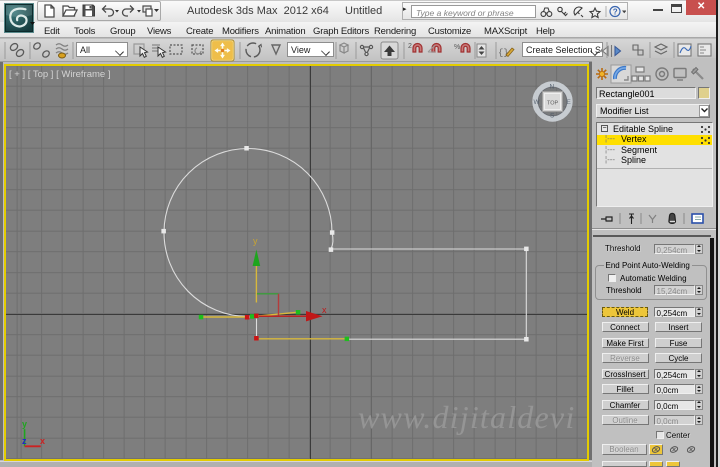 The height and width of the screenshot is (467, 720). Describe the element at coordinates (552, 116) in the screenshot. I see `svg-text: S` at that location.